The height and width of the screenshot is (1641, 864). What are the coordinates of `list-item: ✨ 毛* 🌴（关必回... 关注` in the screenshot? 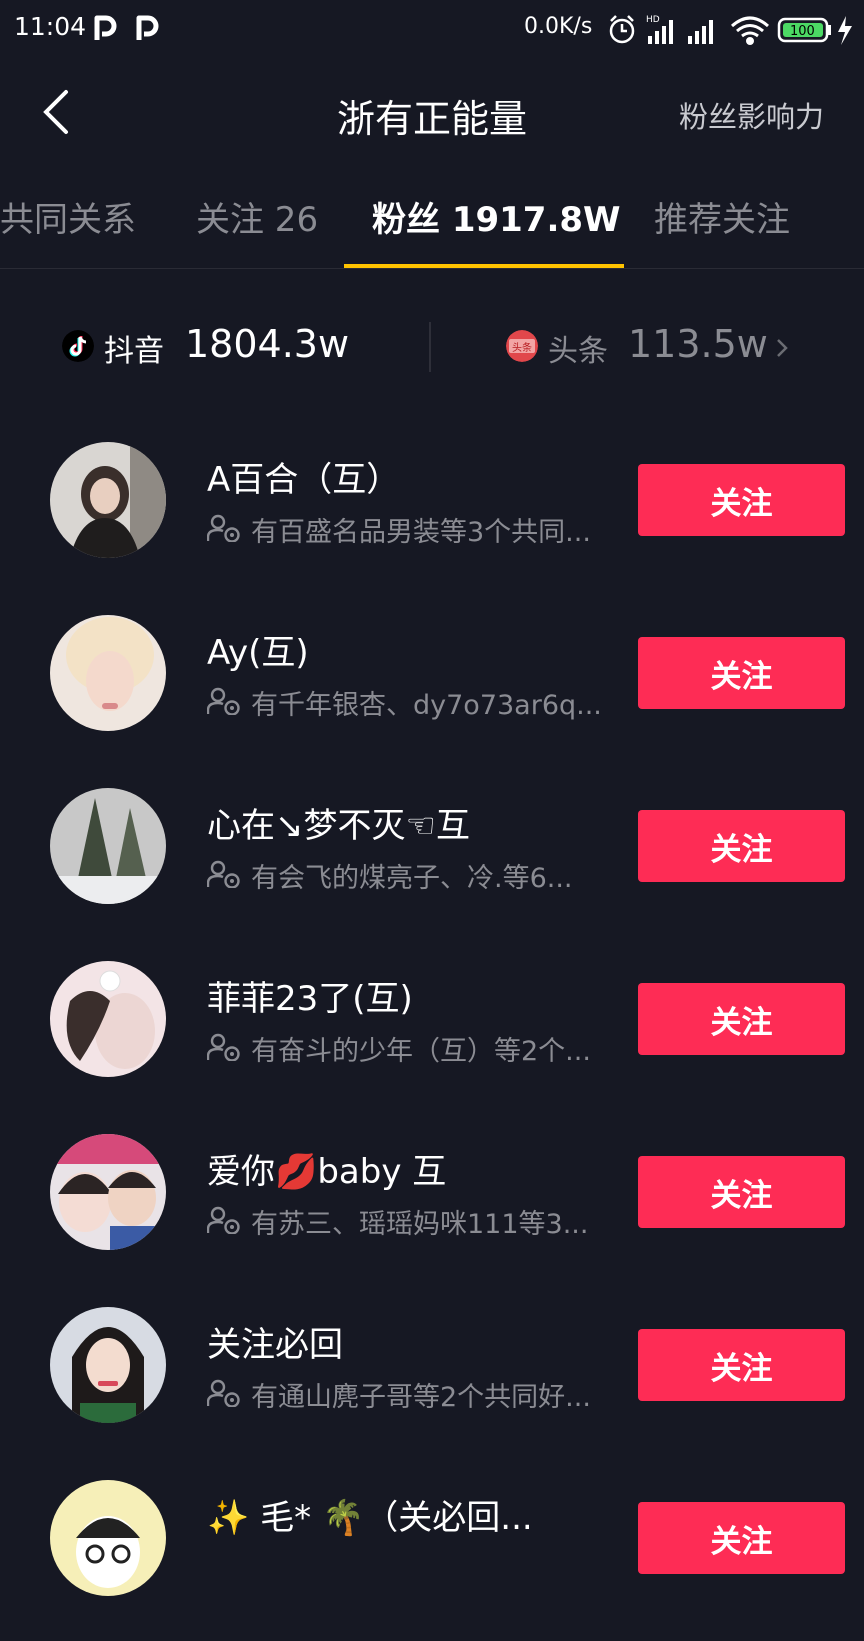 It's located at (432, 1554).